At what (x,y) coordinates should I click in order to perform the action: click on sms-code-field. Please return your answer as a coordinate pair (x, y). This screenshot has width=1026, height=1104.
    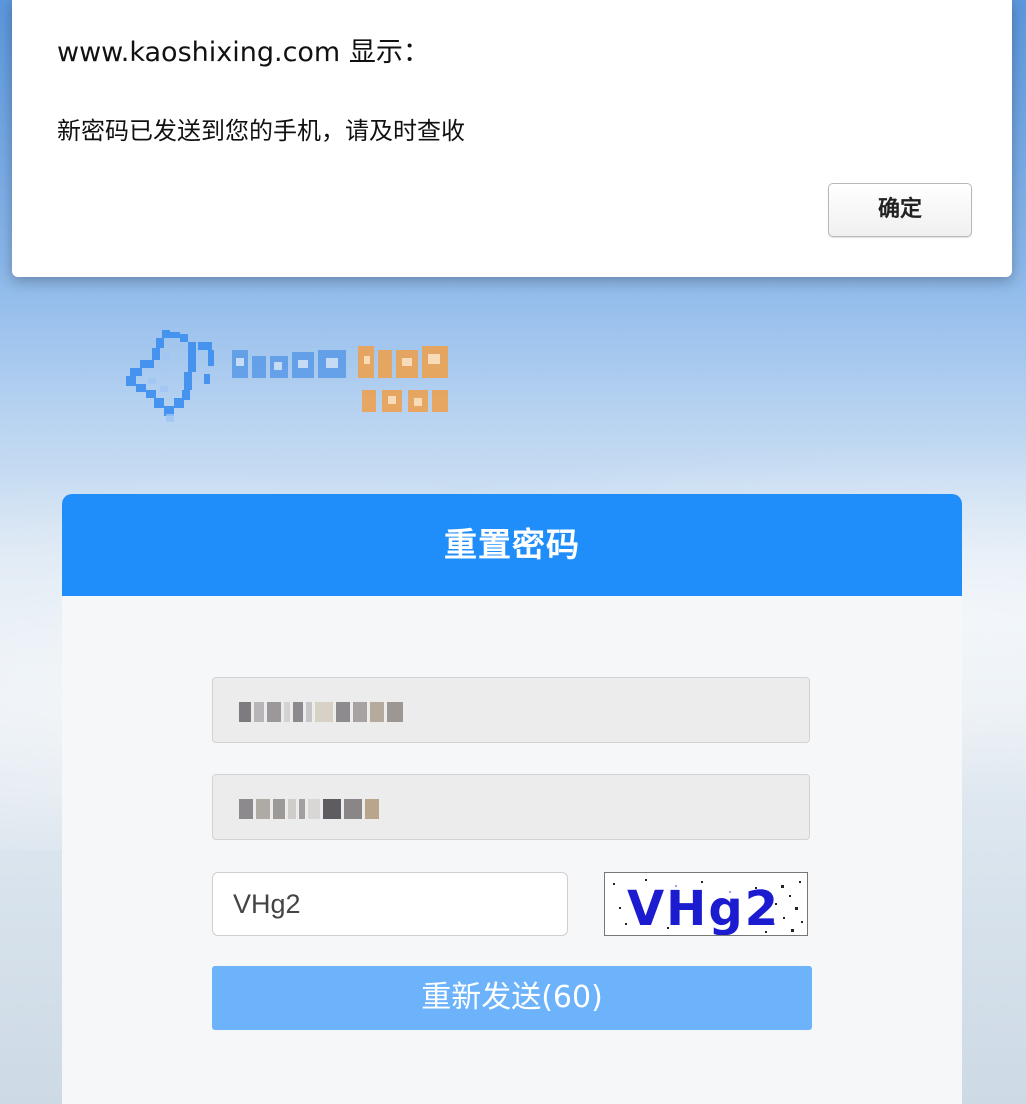
    Looking at the image, I should click on (511, 807).